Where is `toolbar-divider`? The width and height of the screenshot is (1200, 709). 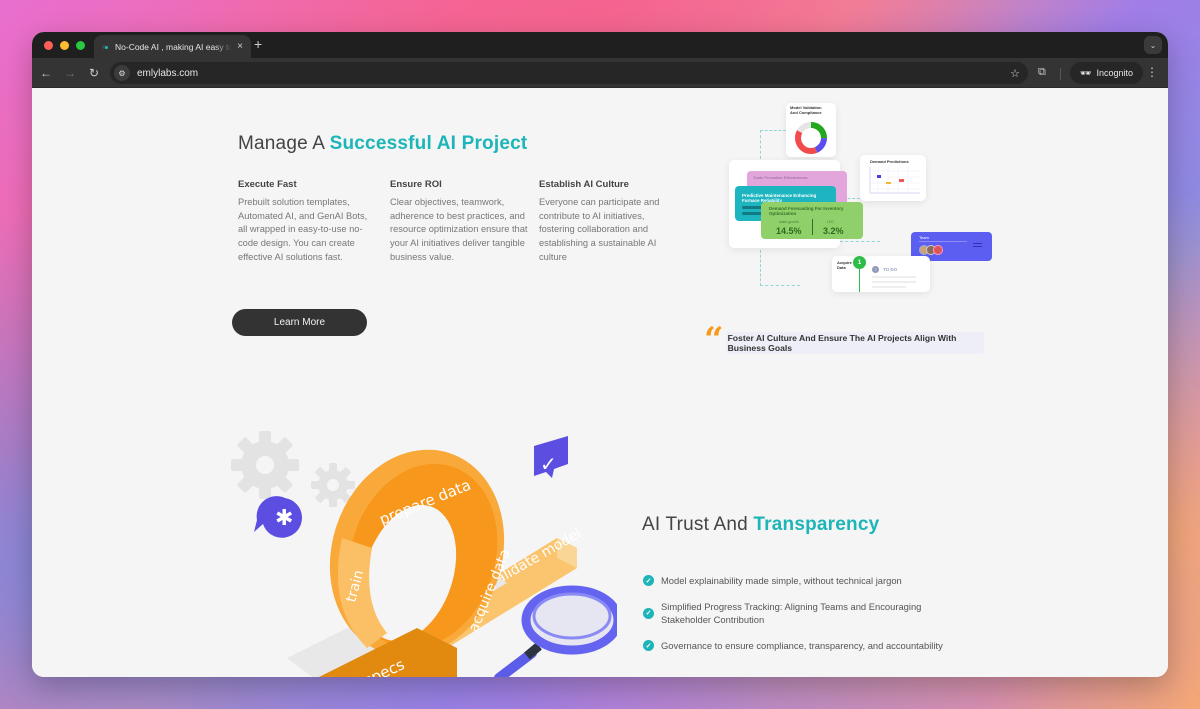
toolbar-divider is located at coordinates (1060, 74).